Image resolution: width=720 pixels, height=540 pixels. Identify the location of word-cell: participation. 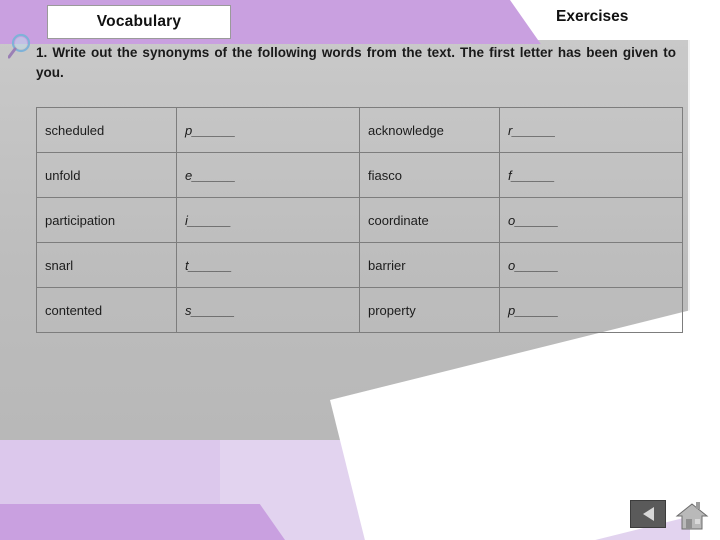
(106, 220).